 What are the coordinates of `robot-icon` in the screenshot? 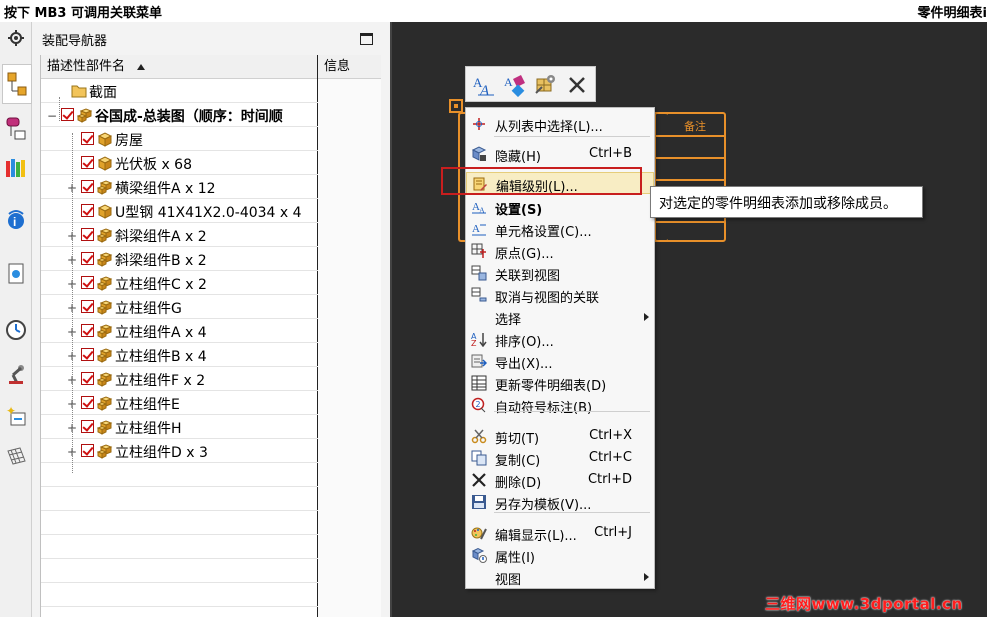 It's located at (16, 374).